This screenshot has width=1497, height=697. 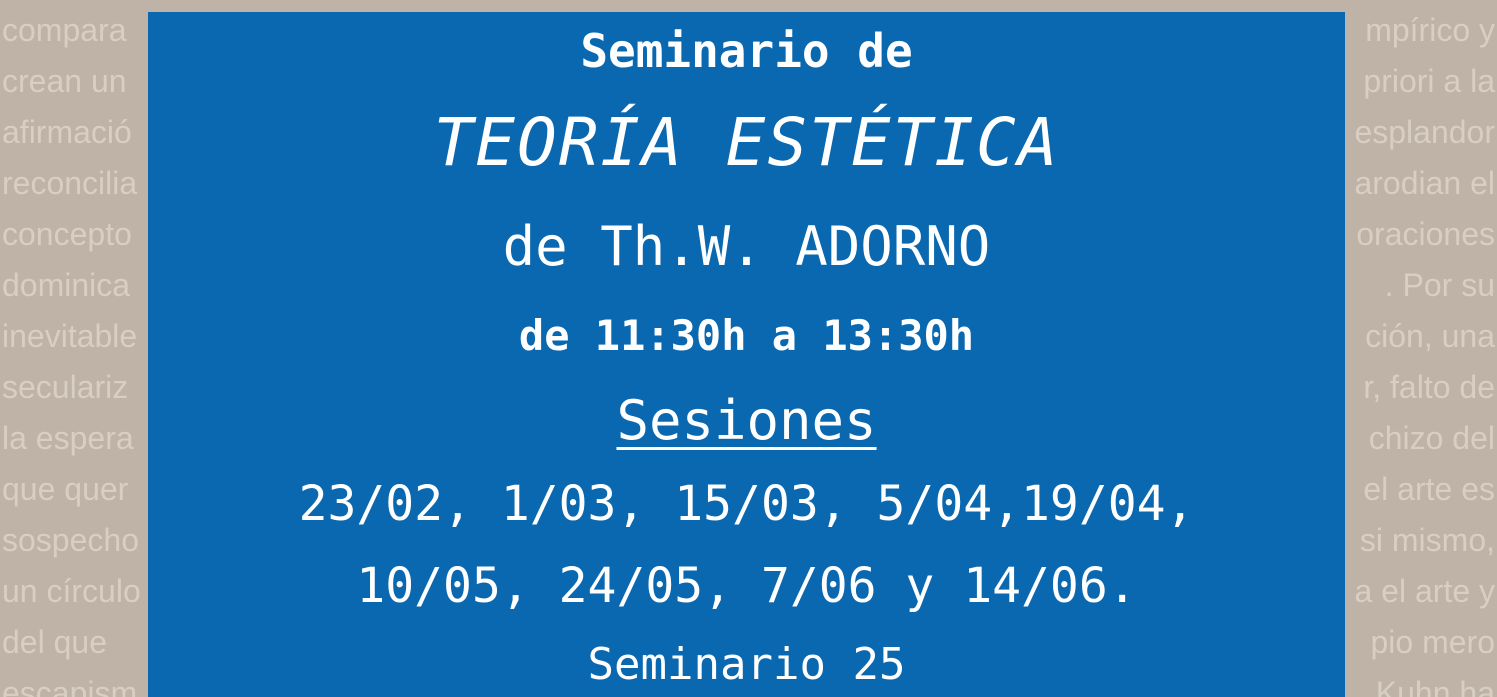 What do you see at coordinates (70, 686) in the screenshot?
I see `background-text-left: escapism` at bounding box center [70, 686].